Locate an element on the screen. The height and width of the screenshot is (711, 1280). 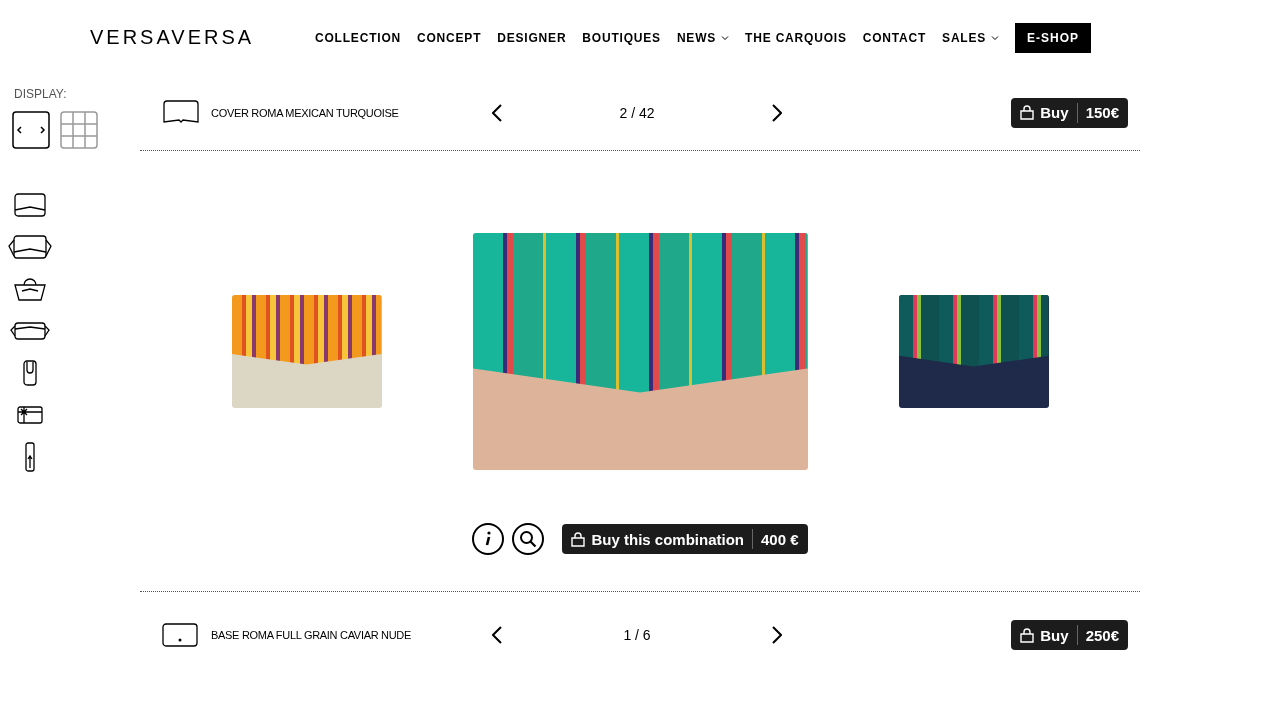
buy-button: Buy 150€ is located at coordinates (1069, 112).